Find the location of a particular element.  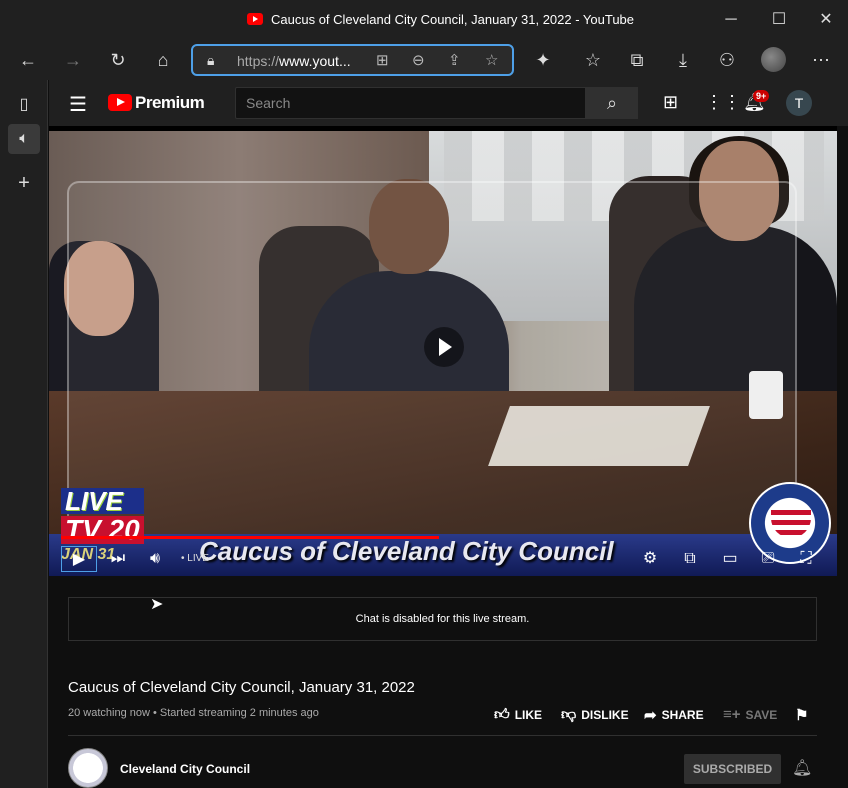

channel-notification-bell-icon: 🔔︎ is located at coordinates (802, 768).